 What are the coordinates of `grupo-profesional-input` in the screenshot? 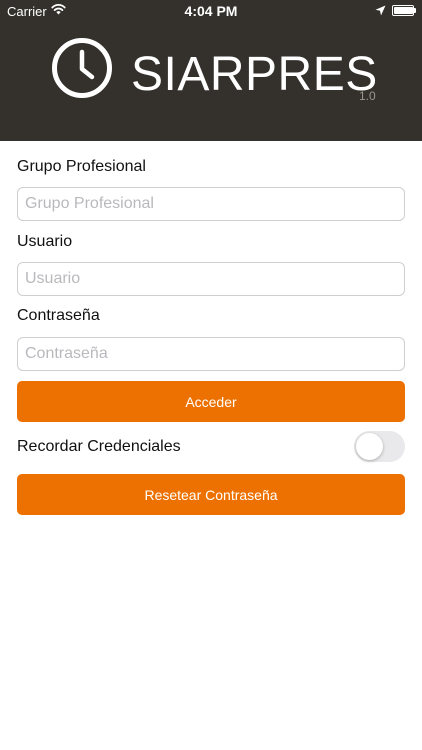 It's located at (211, 204).